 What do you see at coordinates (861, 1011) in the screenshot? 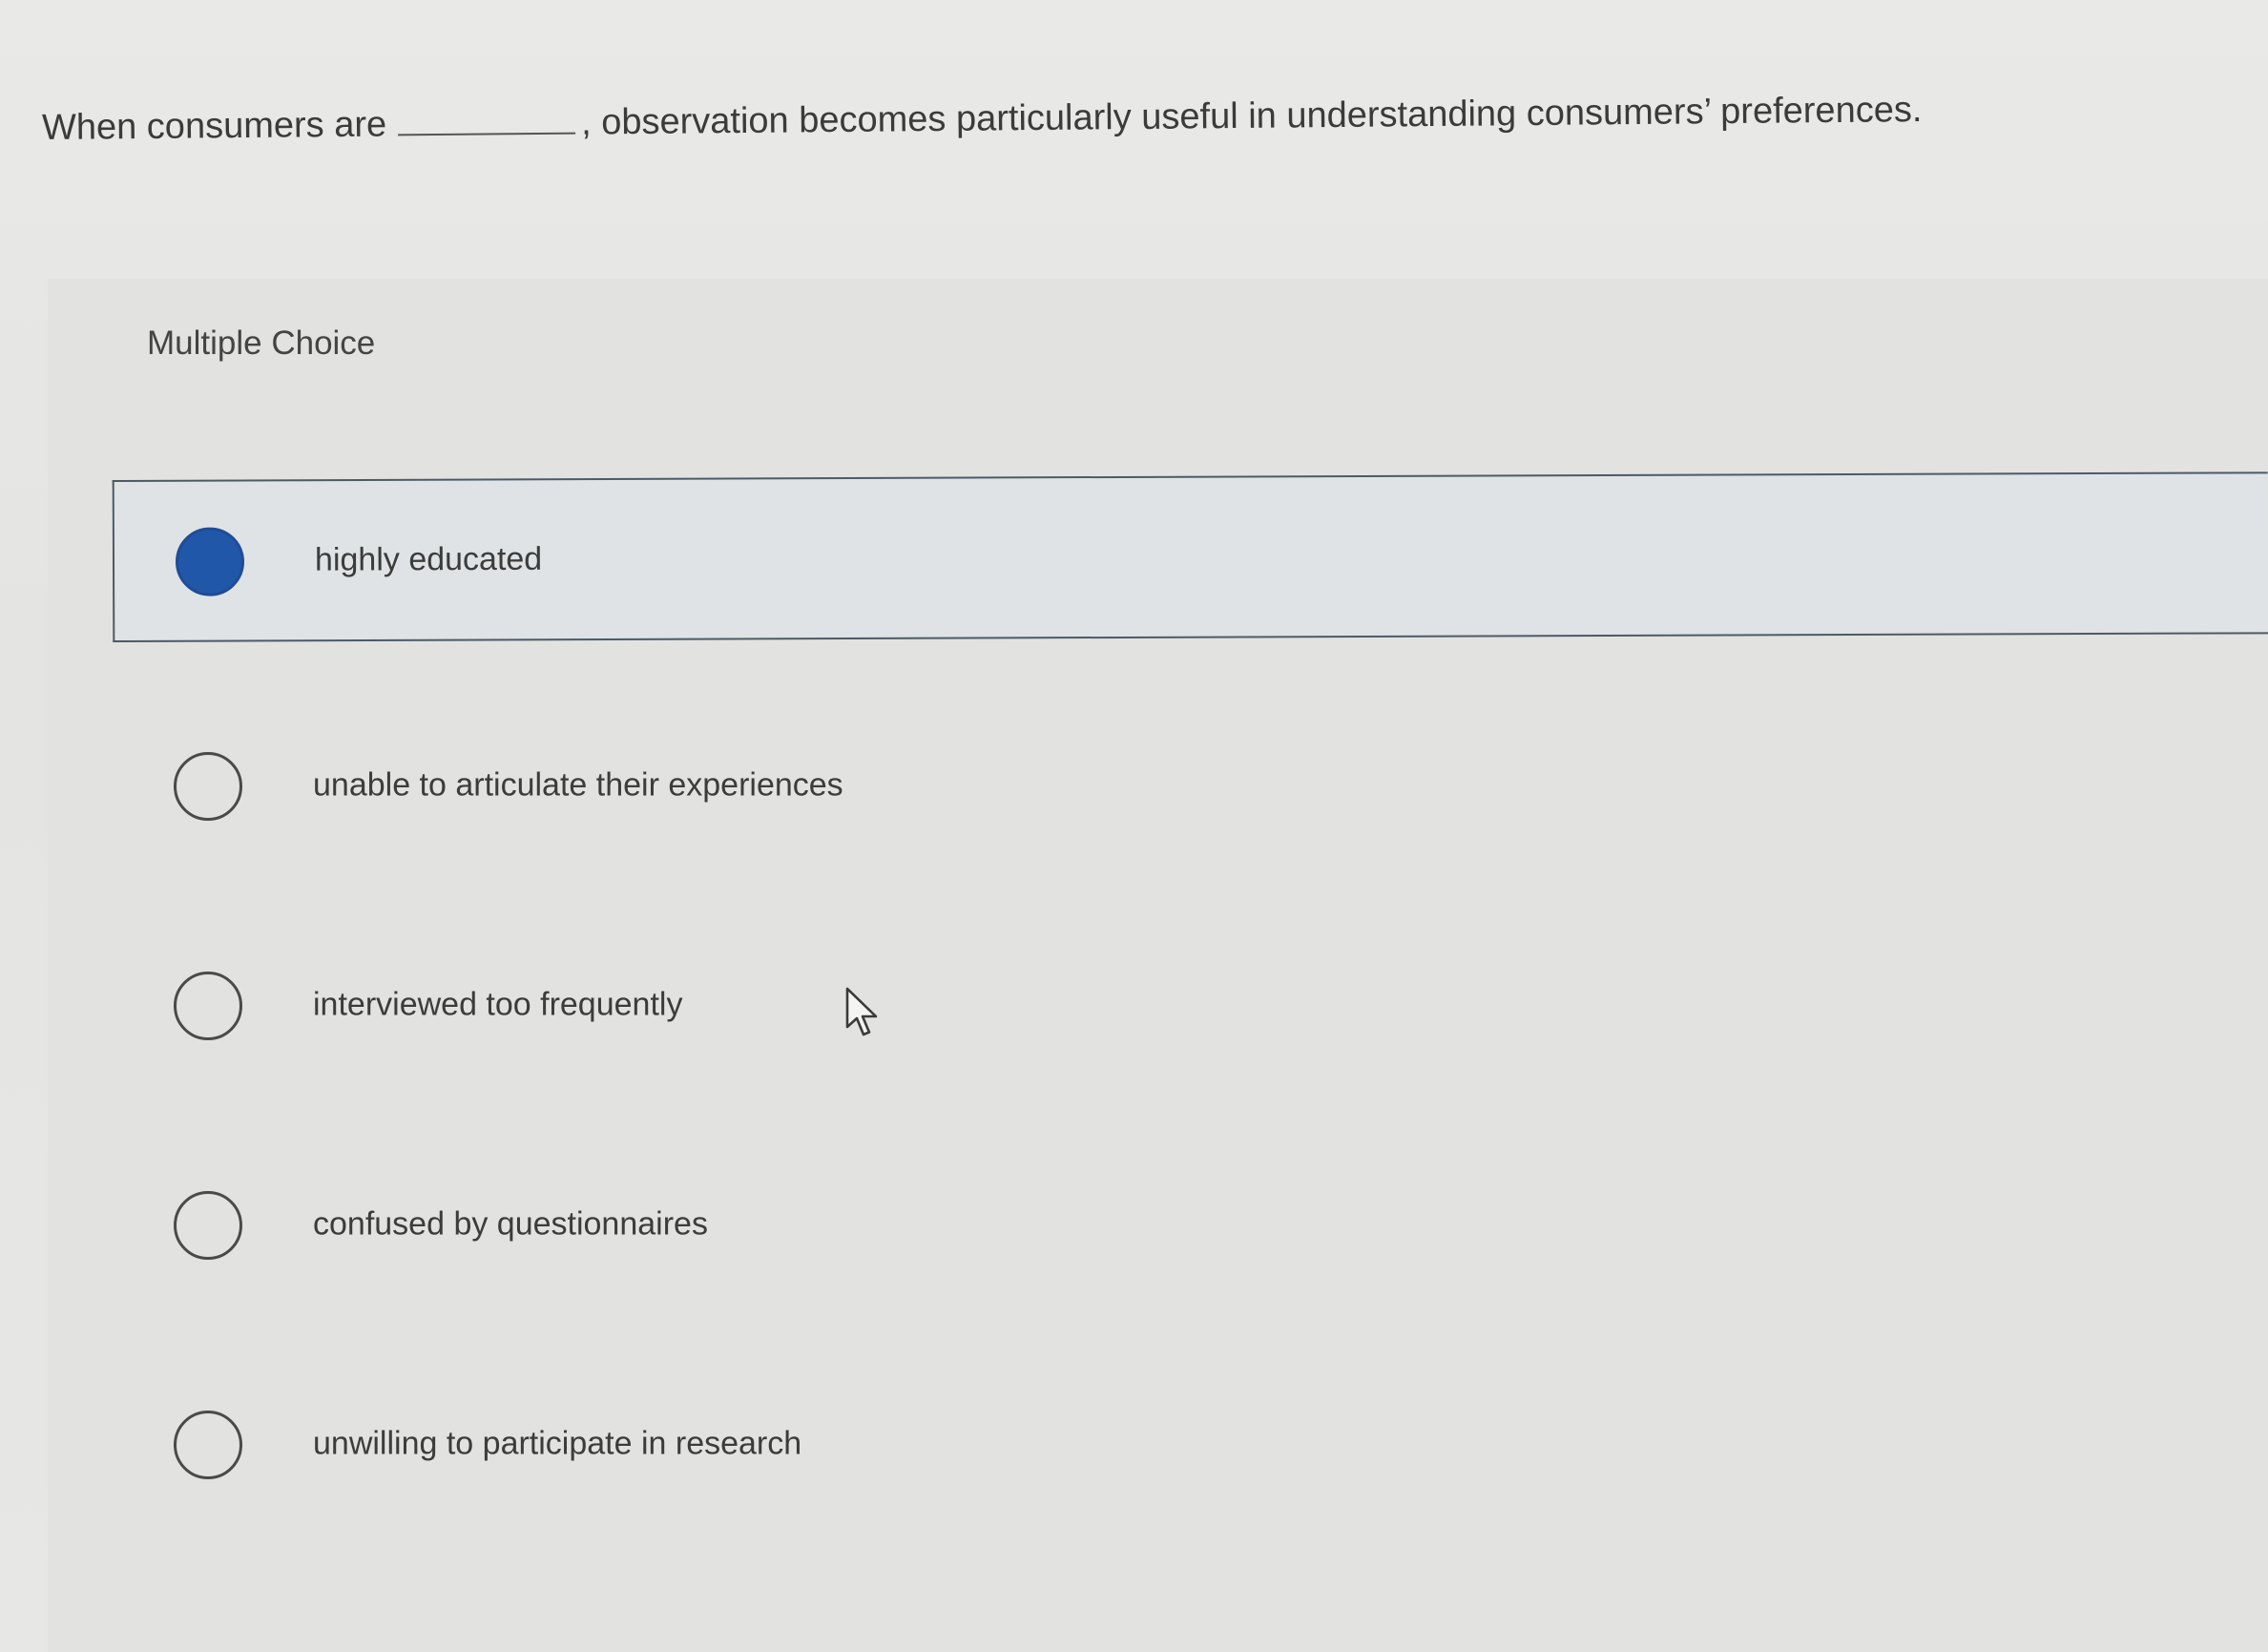
I see `mouse-pointer-icon` at bounding box center [861, 1011].